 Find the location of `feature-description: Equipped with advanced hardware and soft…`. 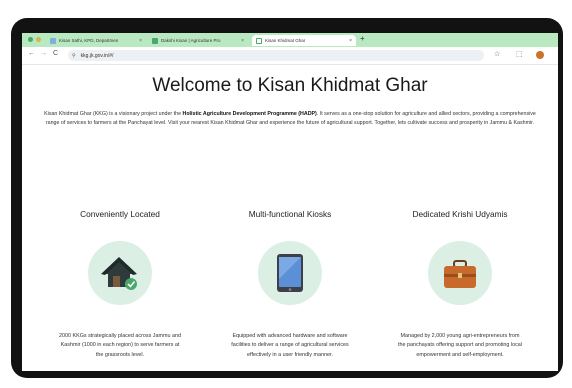

feature-description: Equipped with advanced hardware and soft… is located at coordinates (290, 345).